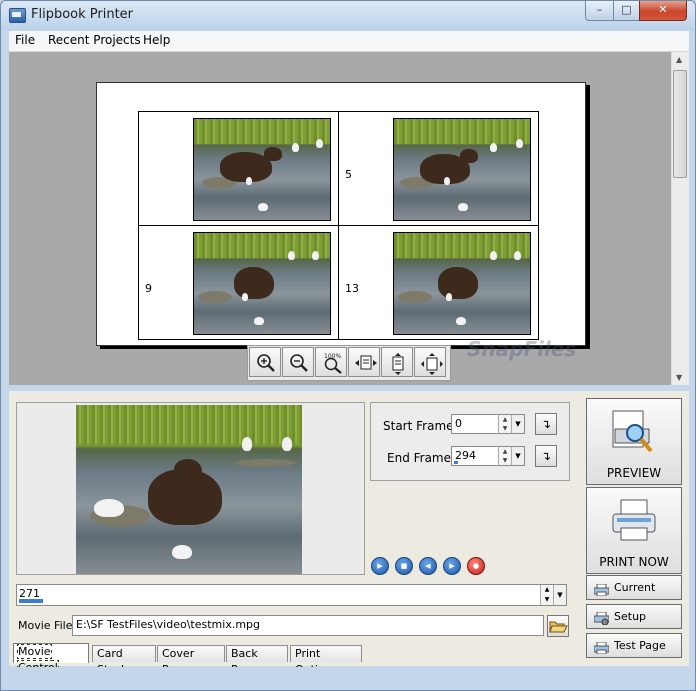 Image resolution: width=696 pixels, height=691 pixels. Describe the element at coordinates (31, 601) in the screenshot. I see `frame-position-bar` at that location.